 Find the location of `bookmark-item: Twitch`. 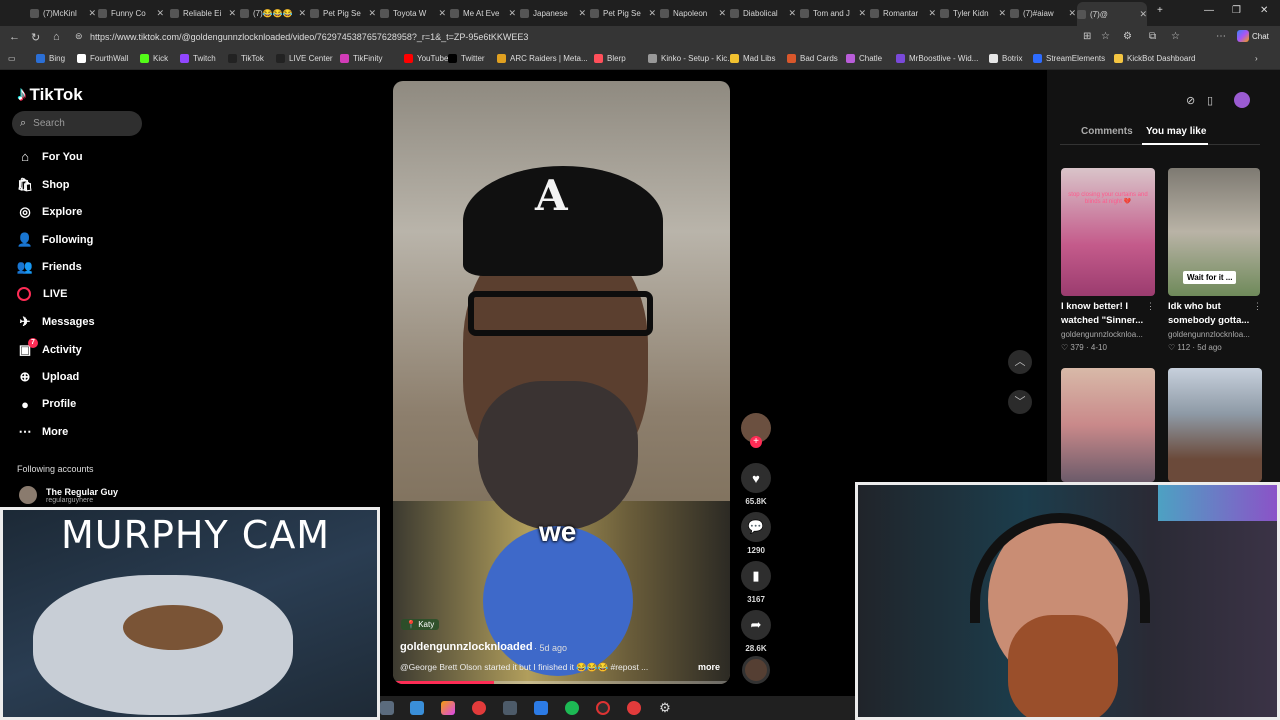

bookmark-item: Twitch is located at coordinates (198, 58).